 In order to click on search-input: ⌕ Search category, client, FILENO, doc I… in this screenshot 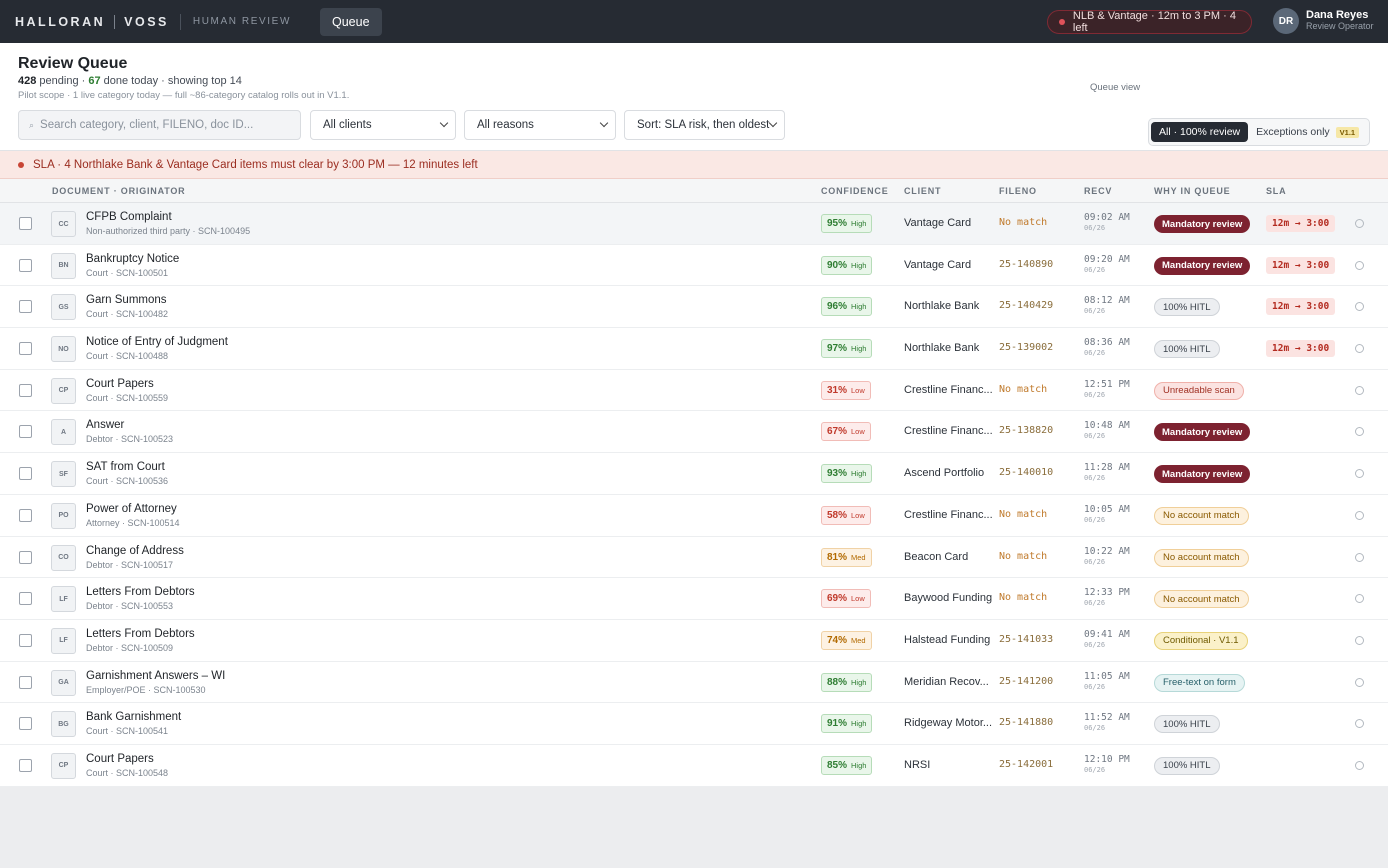, I will do `click(159, 125)`.